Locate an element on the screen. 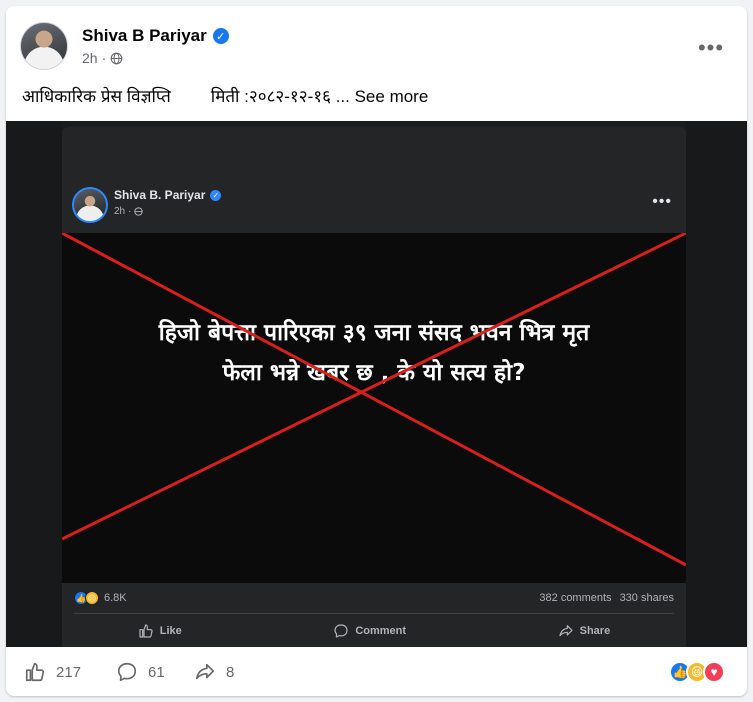 The image size is (753, 702). post-footer: 217 61 8 👍 😆 ♥ is located at coordinates (376, 671).